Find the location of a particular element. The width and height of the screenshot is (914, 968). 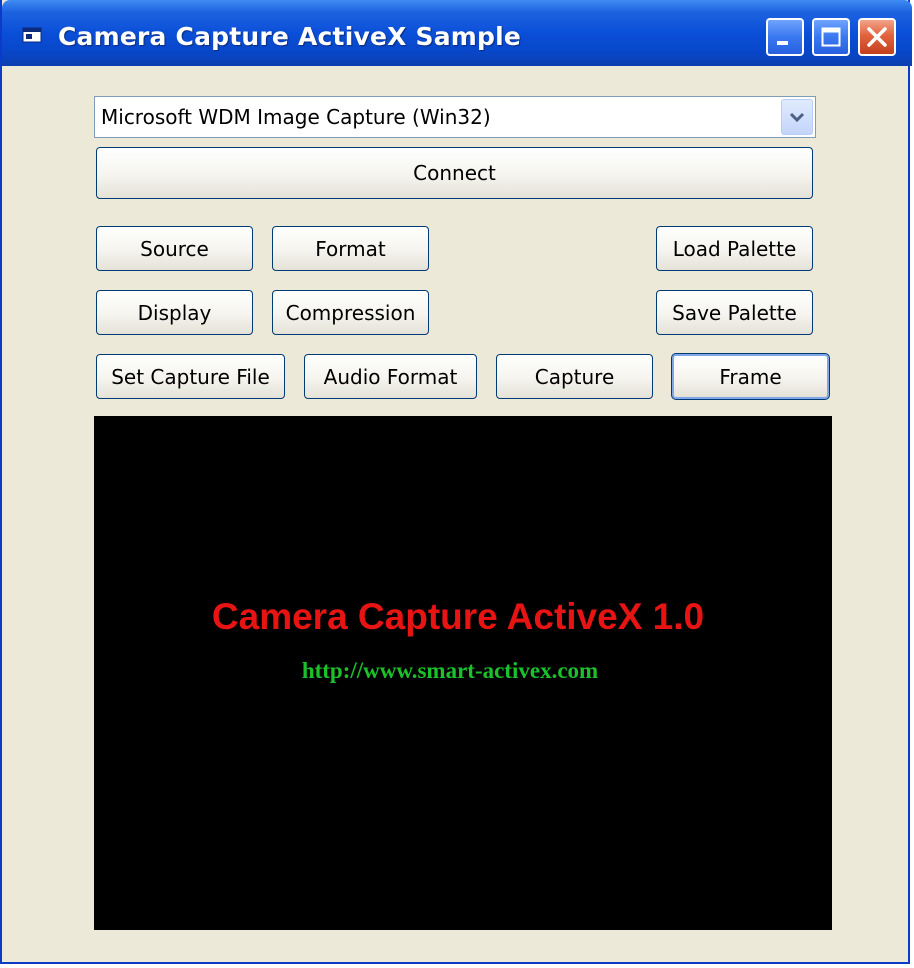

save-palette-button: Save Palette is located at coordinates (734, 312).